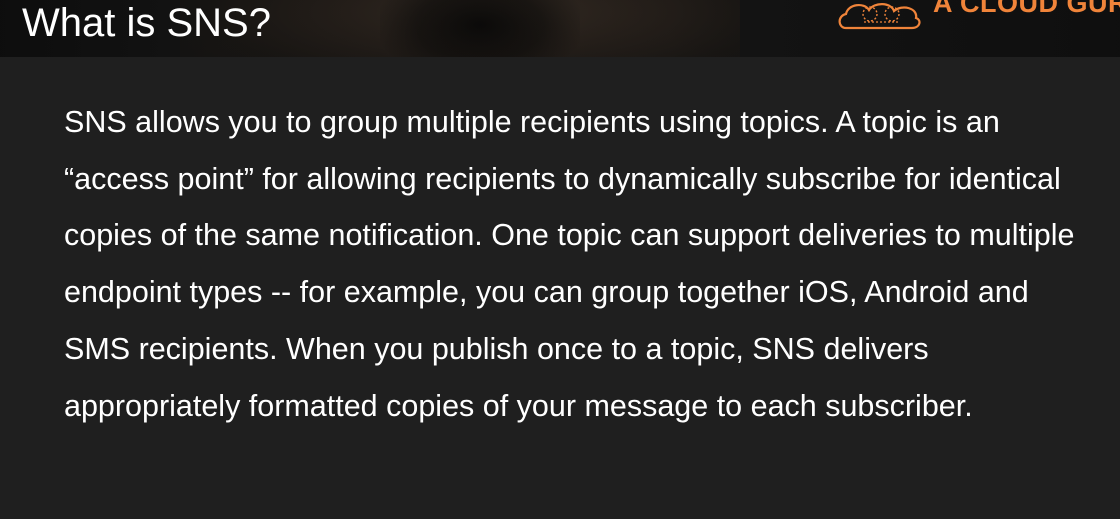 This screenshot has height=519, width=1120. I want to click on cloud-guru-logo-icon, so click(879, 16).